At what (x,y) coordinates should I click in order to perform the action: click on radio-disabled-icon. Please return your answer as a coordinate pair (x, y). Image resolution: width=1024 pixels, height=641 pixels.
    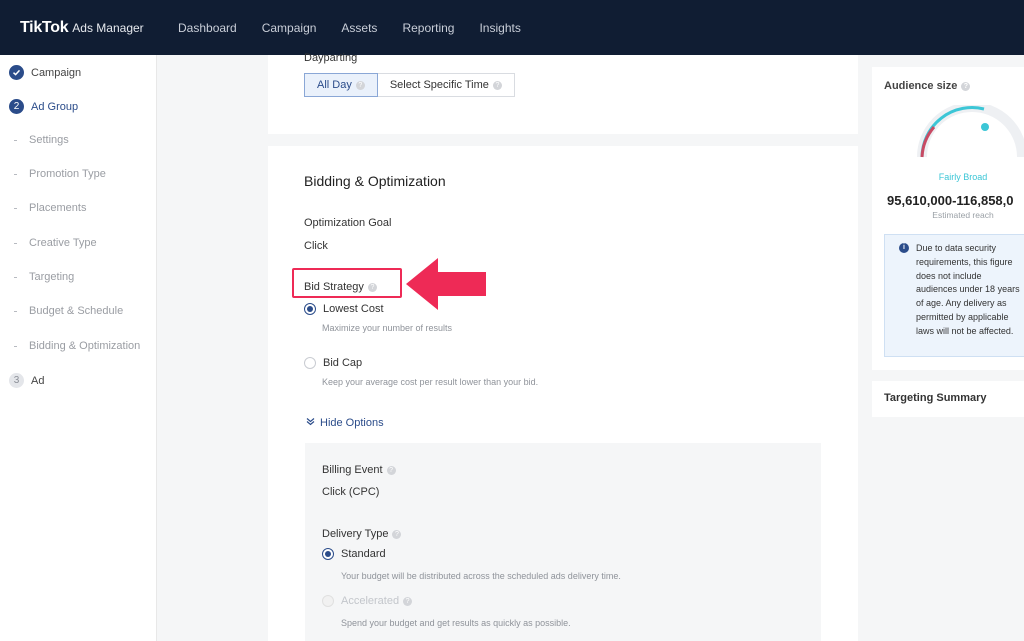
    Looking at the image, I should click on (328, 601).